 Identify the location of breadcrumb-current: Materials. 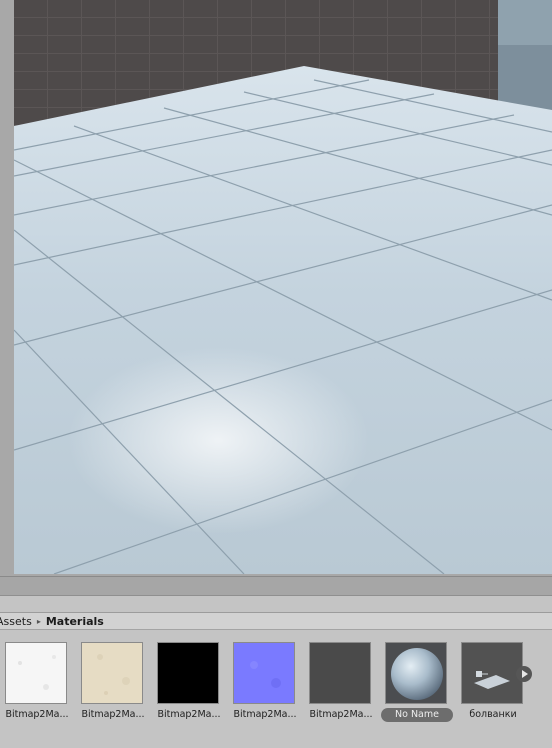
(75, 621).